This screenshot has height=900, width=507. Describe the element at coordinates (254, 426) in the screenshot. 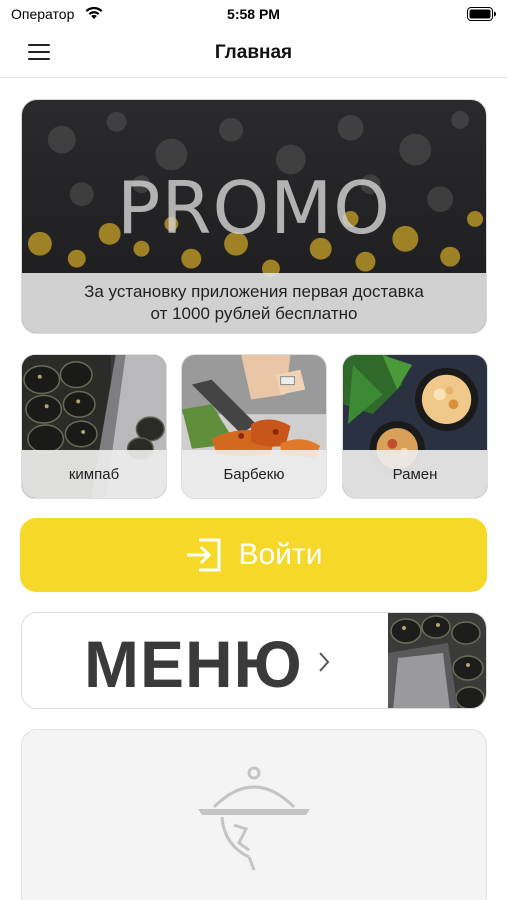

I see `category-card-barbecue: Барбекю` at that location.